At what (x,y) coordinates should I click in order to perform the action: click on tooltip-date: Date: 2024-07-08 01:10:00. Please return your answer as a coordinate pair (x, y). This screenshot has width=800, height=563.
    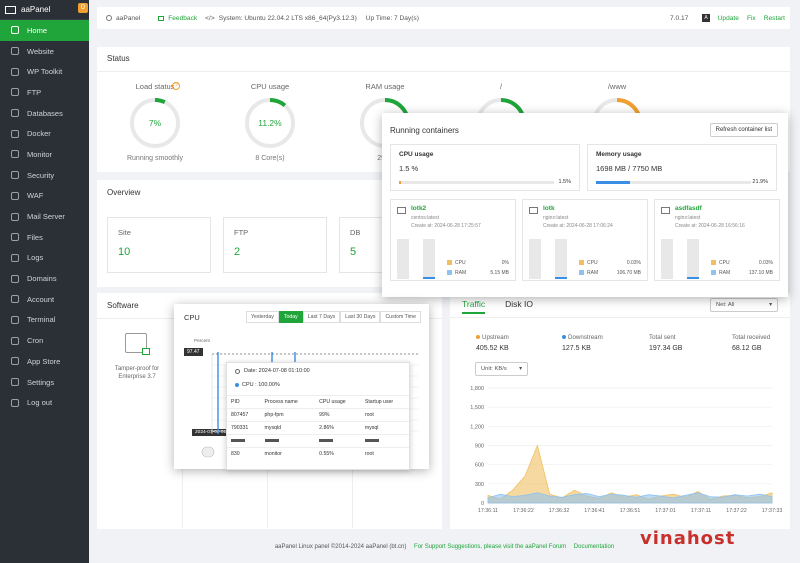
    Looking at the image, I should click on (277, 371).